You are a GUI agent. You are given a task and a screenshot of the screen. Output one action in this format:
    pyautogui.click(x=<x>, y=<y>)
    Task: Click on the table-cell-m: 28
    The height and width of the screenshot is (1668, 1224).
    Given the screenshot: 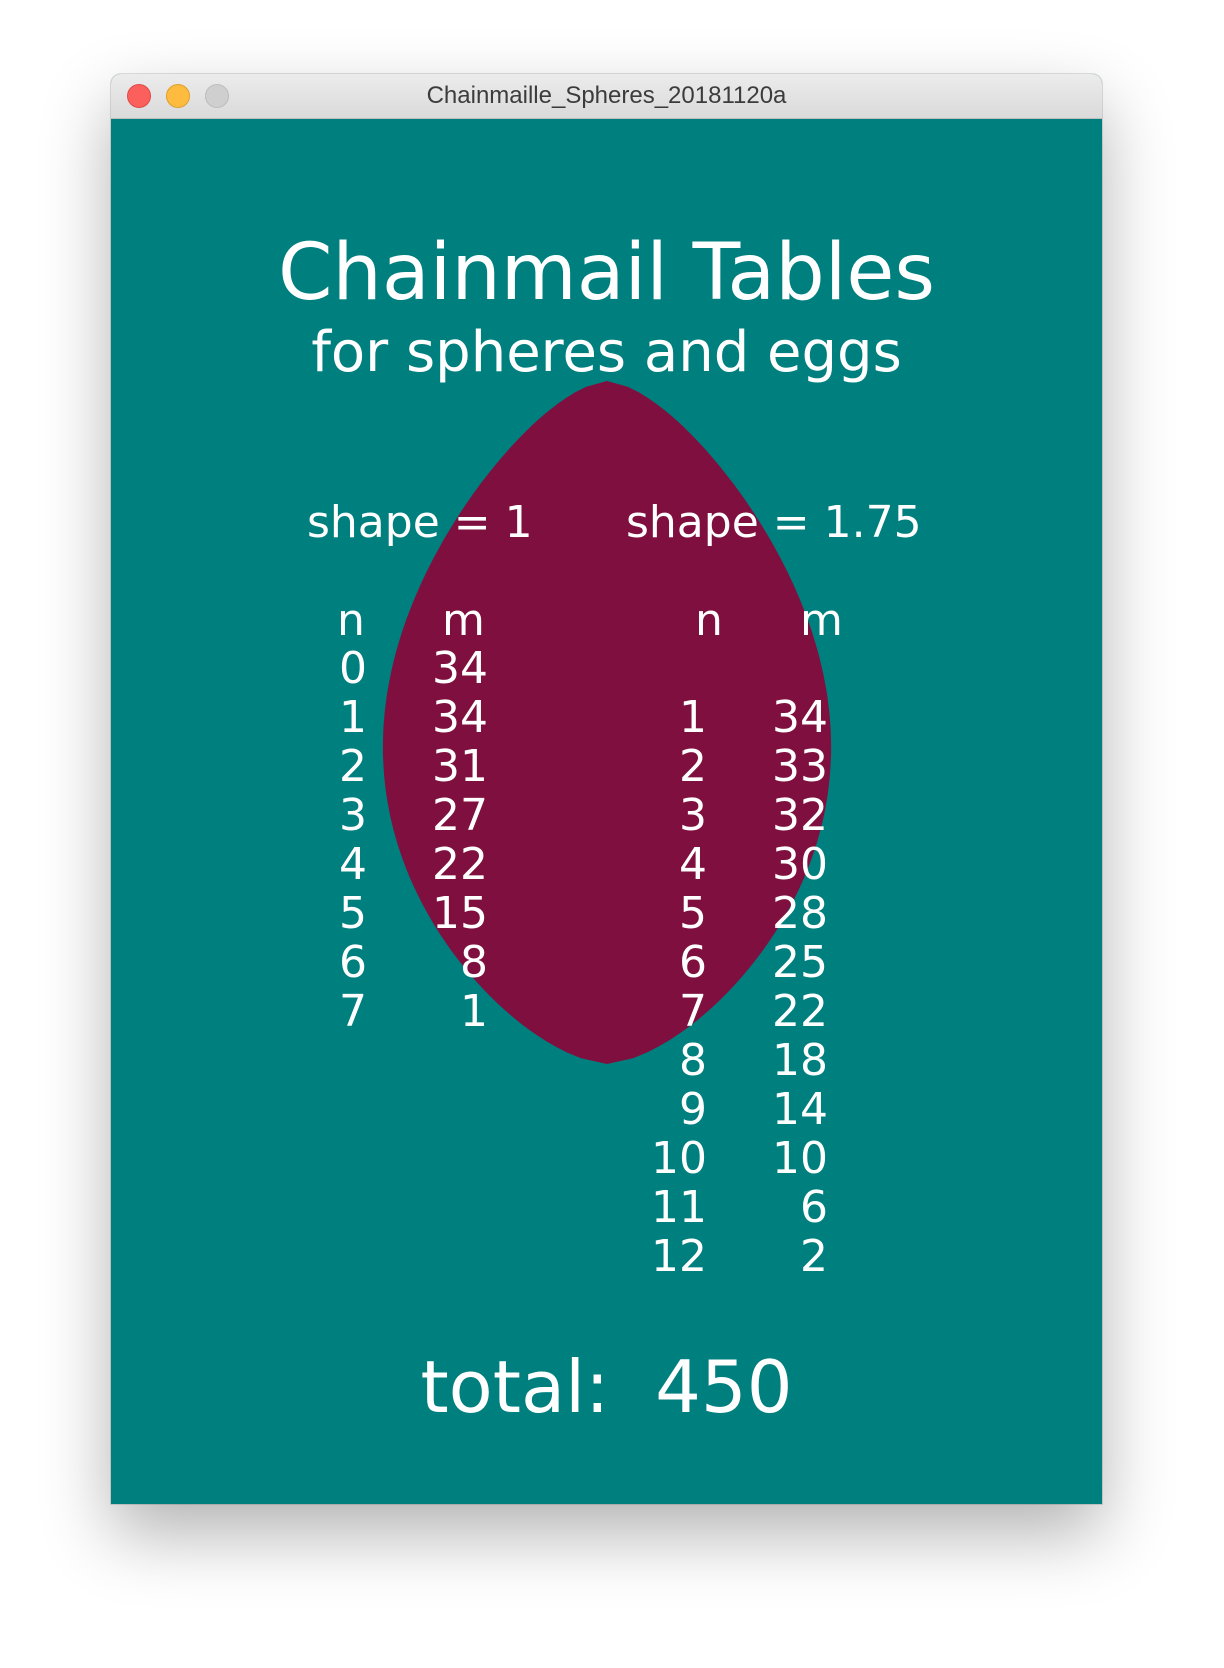 What is the action you would take?
    pyautogui.click(x=800, y=913)
    